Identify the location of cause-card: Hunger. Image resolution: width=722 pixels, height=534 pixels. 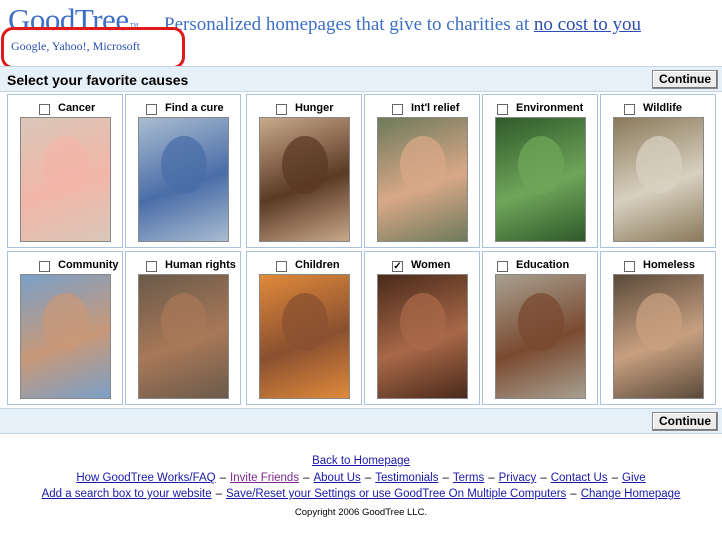
(304, 171).